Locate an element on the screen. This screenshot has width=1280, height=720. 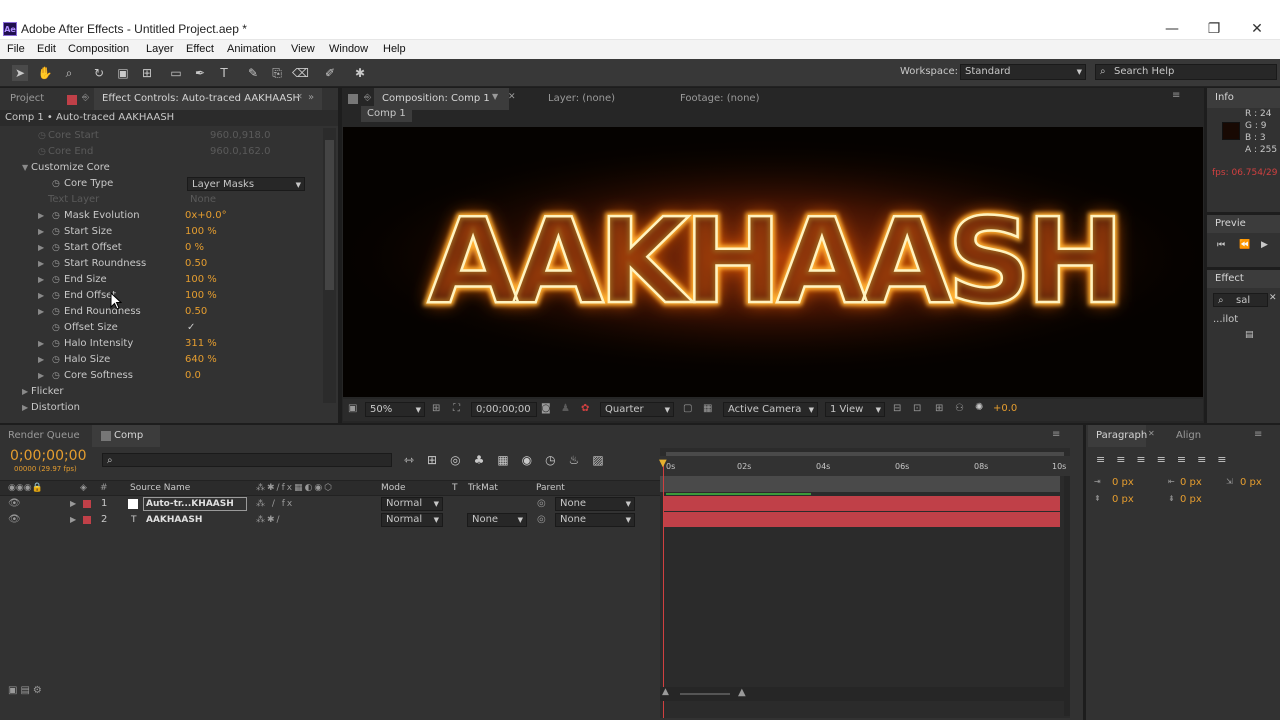
region-of-interest-icon: ▢ is located at coordinates (687, 408).